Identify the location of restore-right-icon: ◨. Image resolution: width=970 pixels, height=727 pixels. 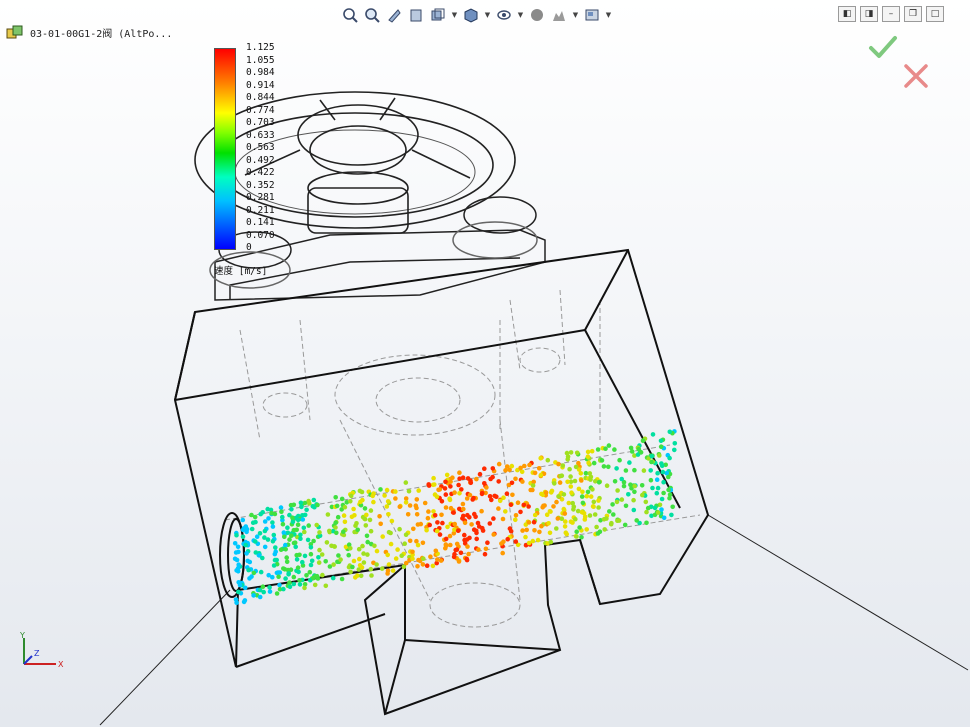
(869, 14).